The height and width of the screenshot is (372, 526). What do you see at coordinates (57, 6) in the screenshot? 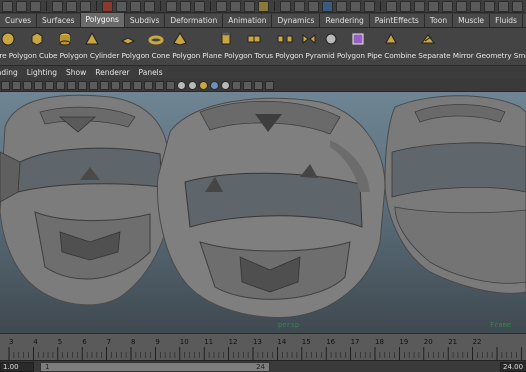
I see `select-hierarchy-icon` at bounding box center [57, 6].